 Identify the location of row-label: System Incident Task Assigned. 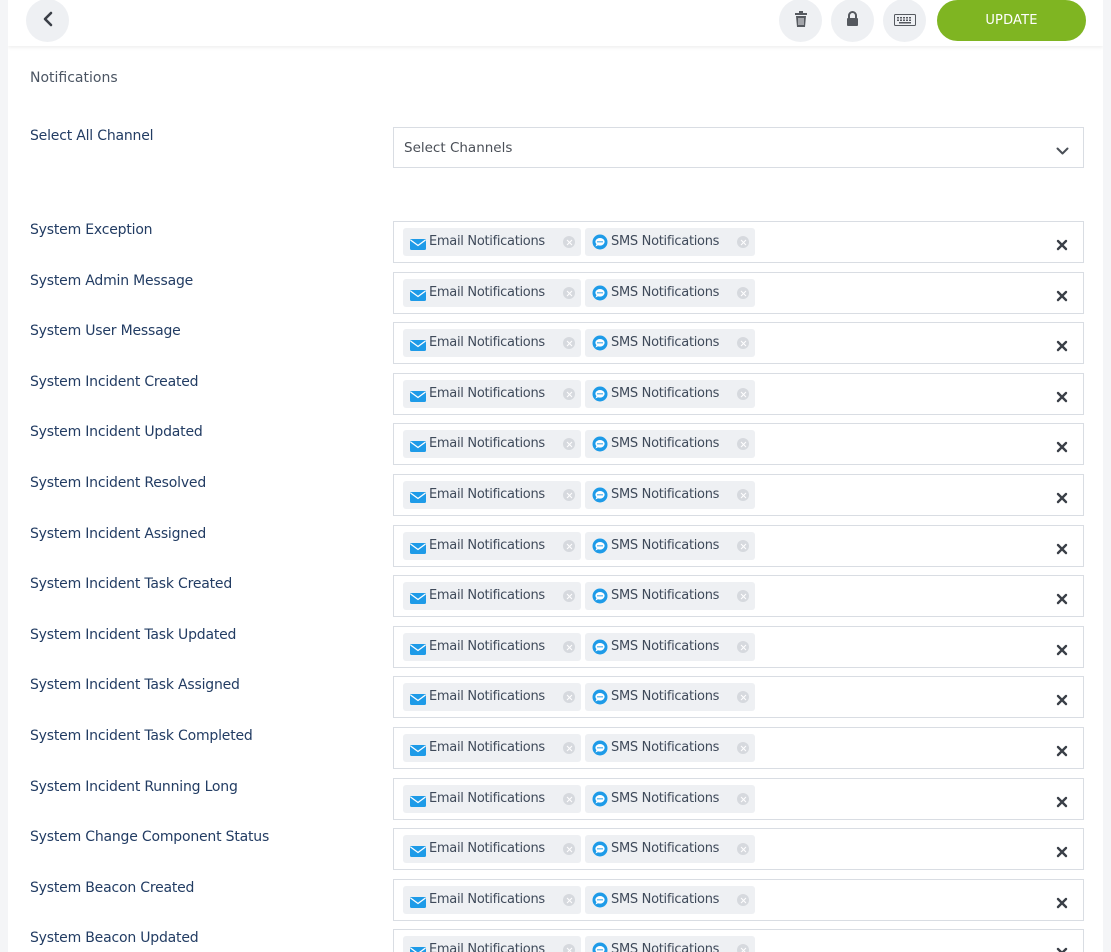
(135, 685).